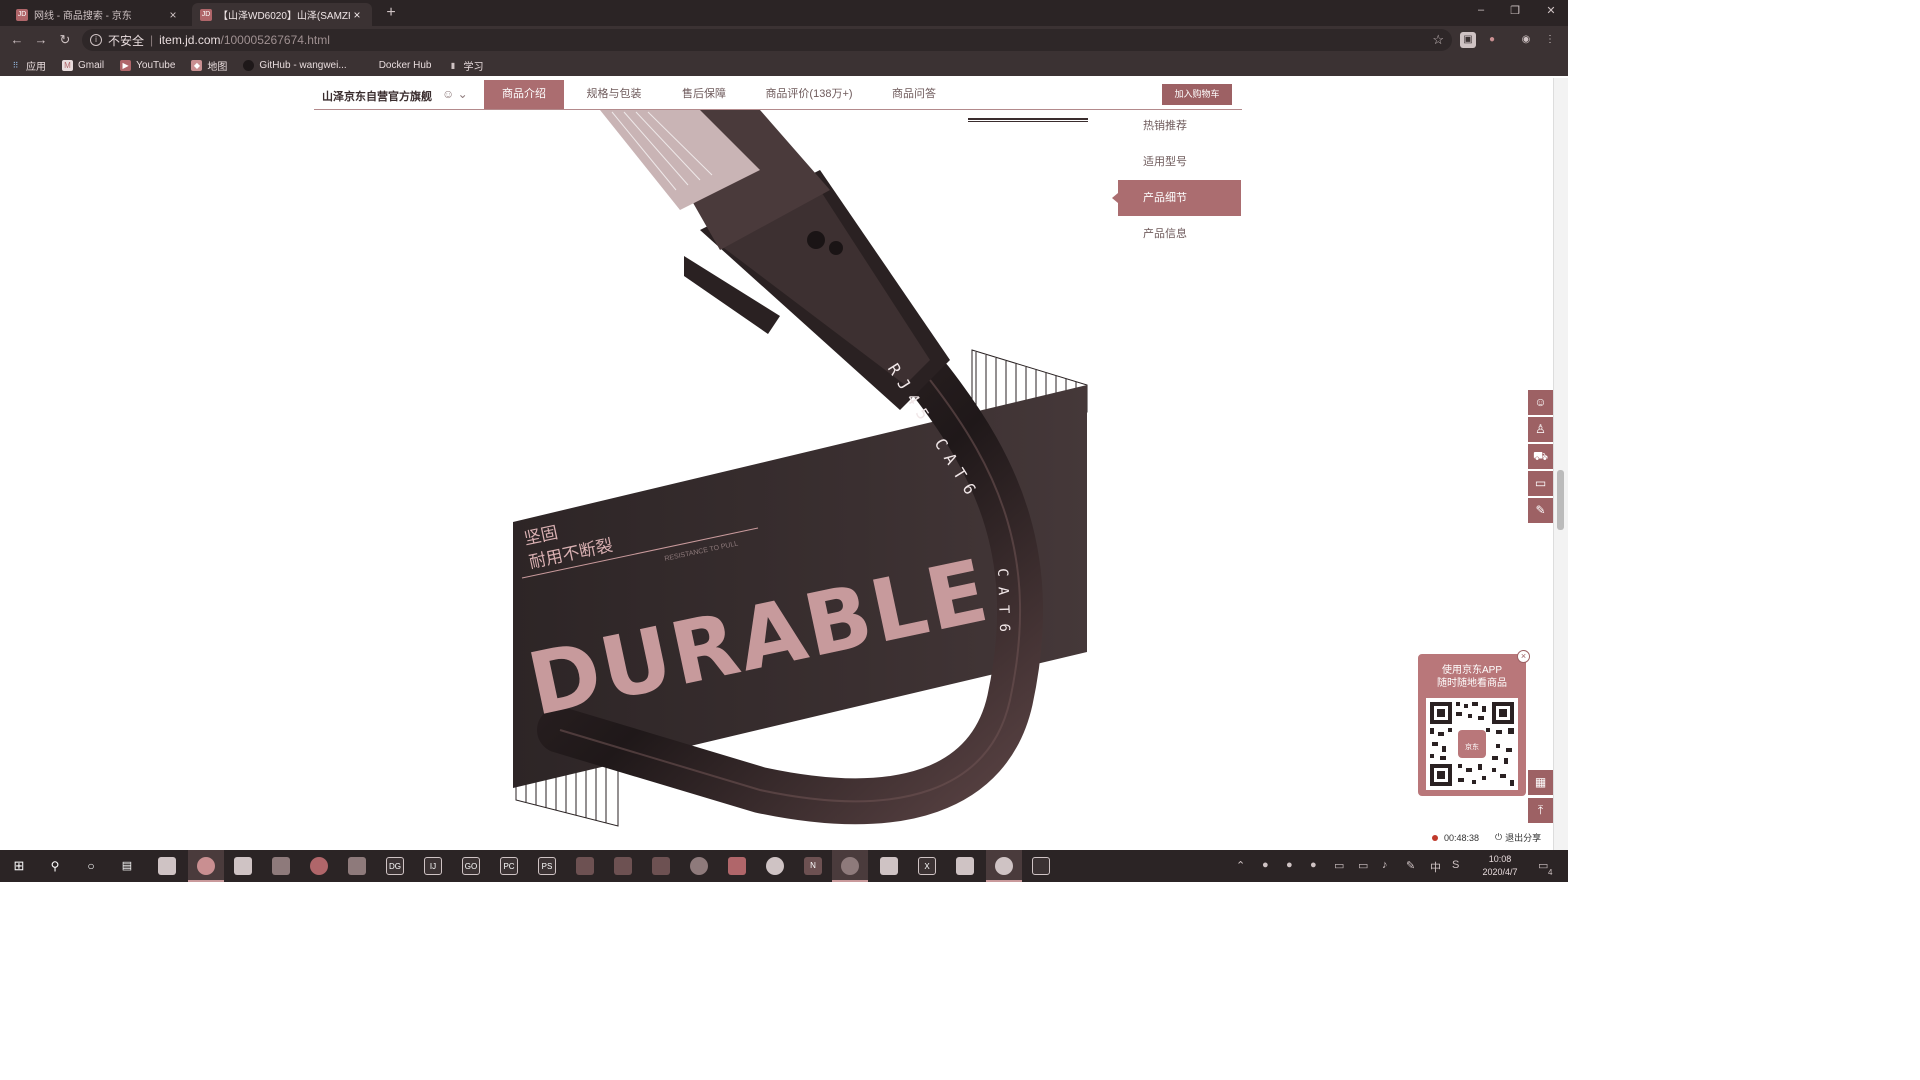  Describe the element at coordinates (914, 94) in the screenshot. I see `tab-qa: 商品问答` at that location.